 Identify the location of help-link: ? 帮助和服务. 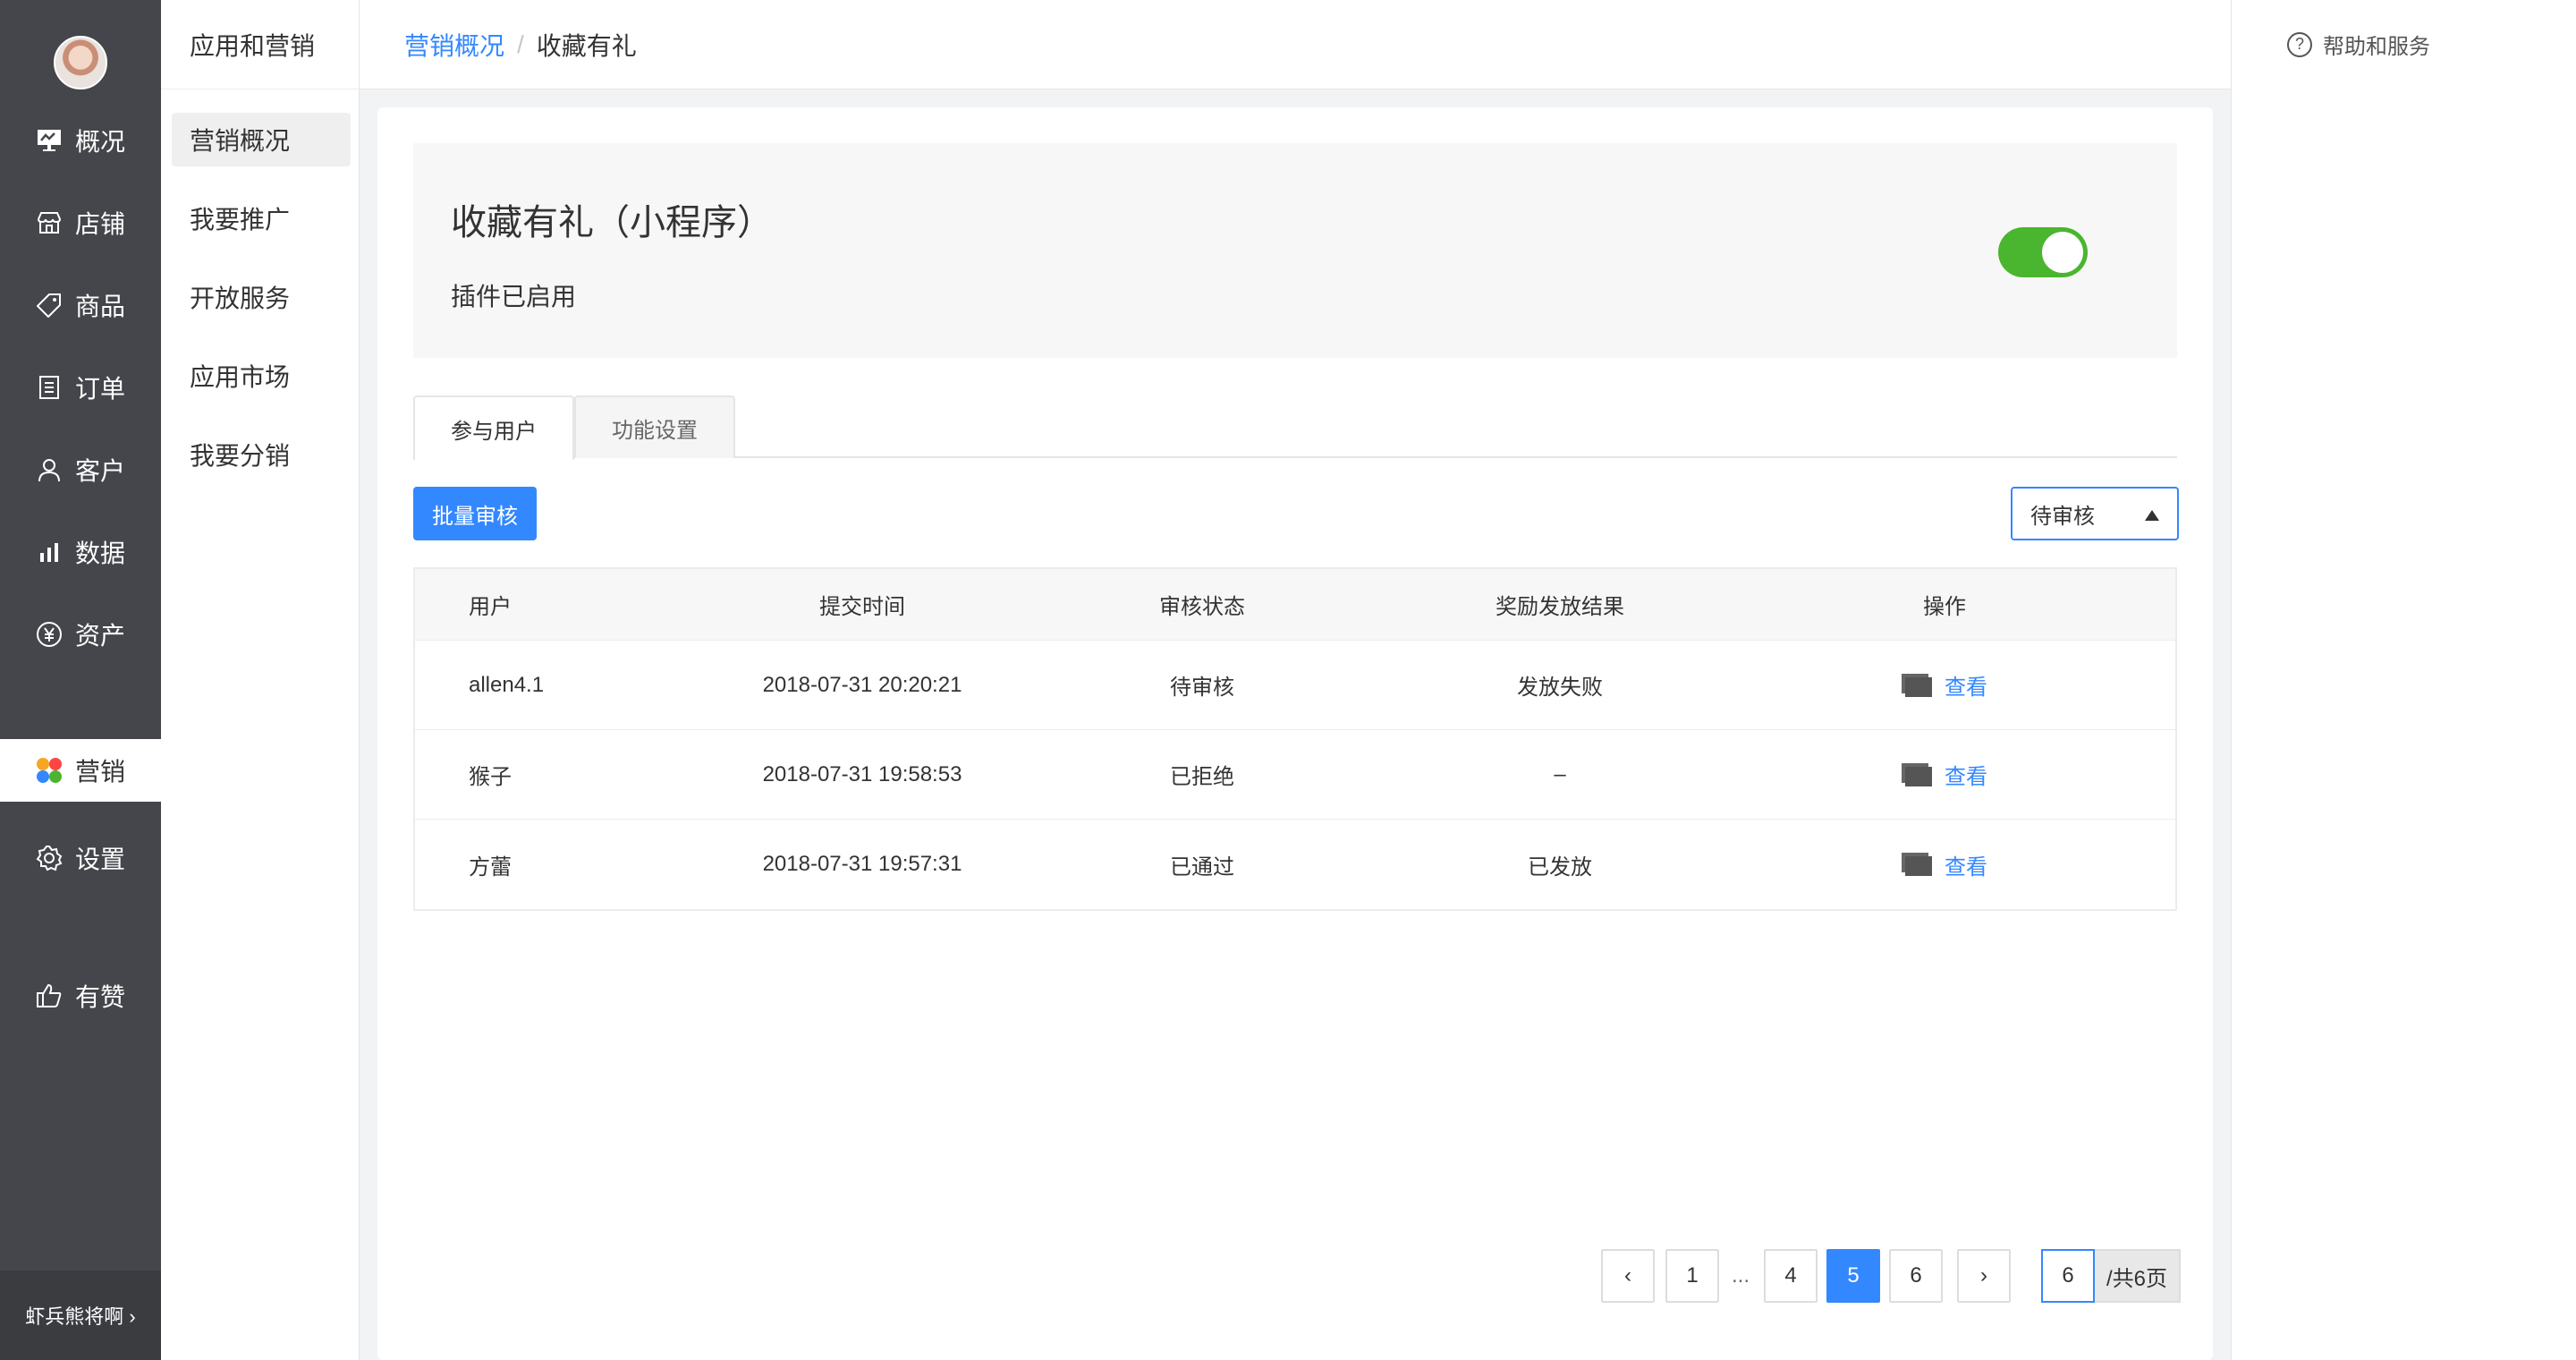
(2358, 44).